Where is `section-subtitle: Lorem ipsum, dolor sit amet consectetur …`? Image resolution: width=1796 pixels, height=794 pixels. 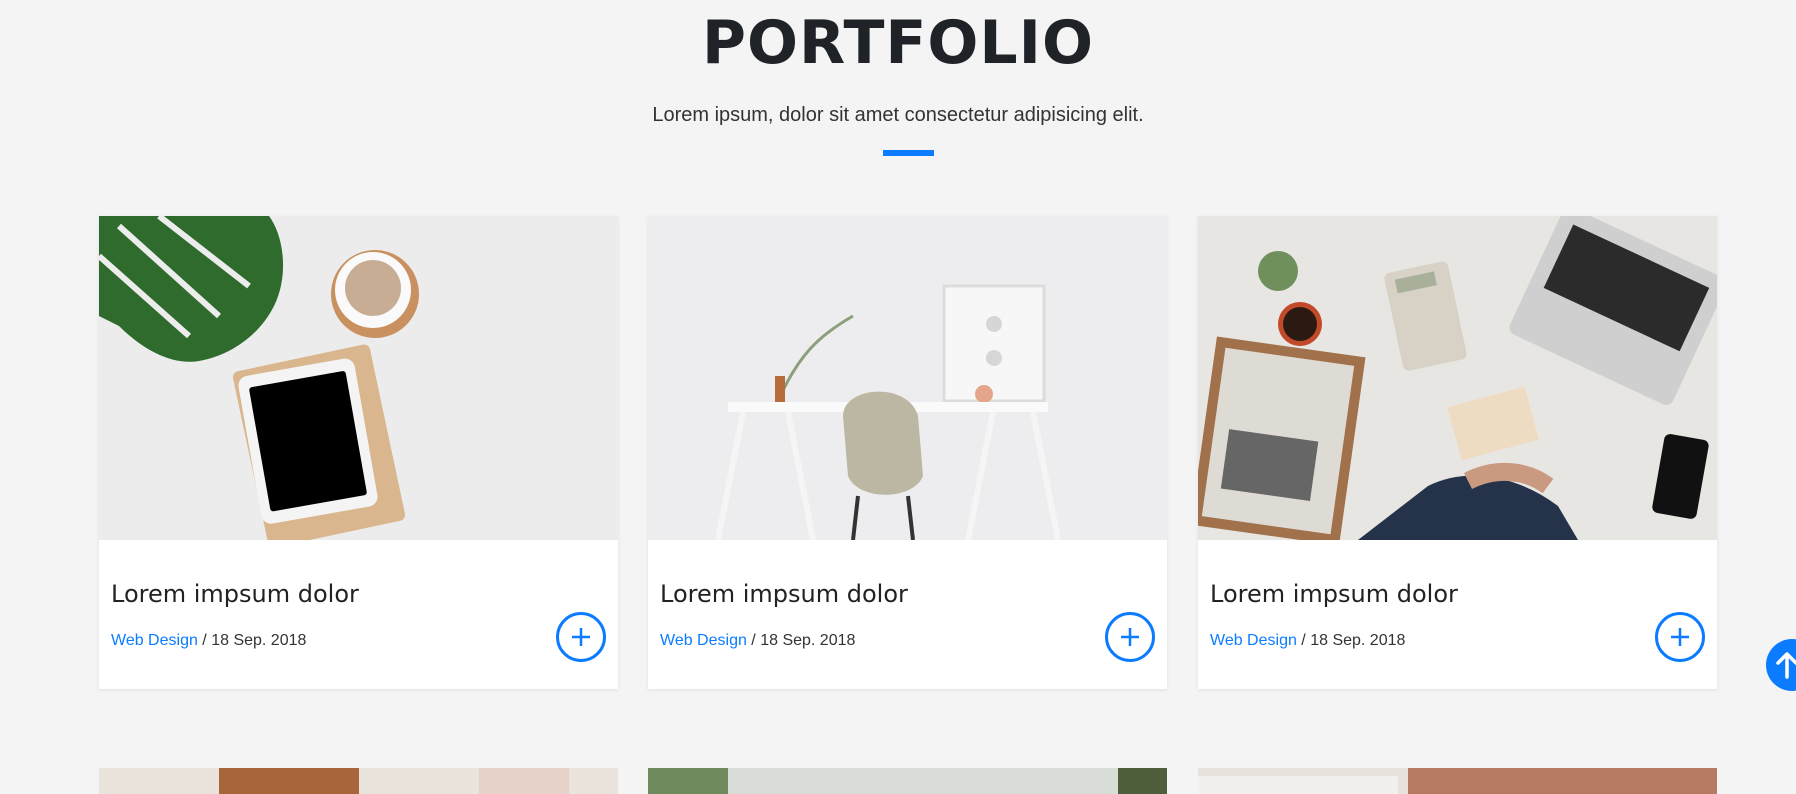
section-subtitle: Lorem ipsum, dolor sit amet consectetur … is located at coordinates (898, 115).